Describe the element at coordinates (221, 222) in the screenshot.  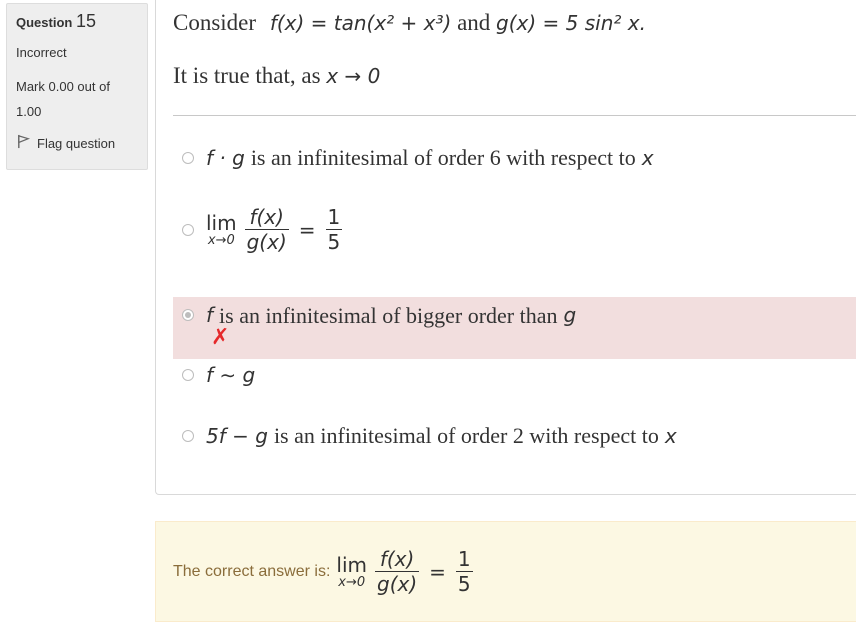
I see `option-2-lim-word: lim` at that location.